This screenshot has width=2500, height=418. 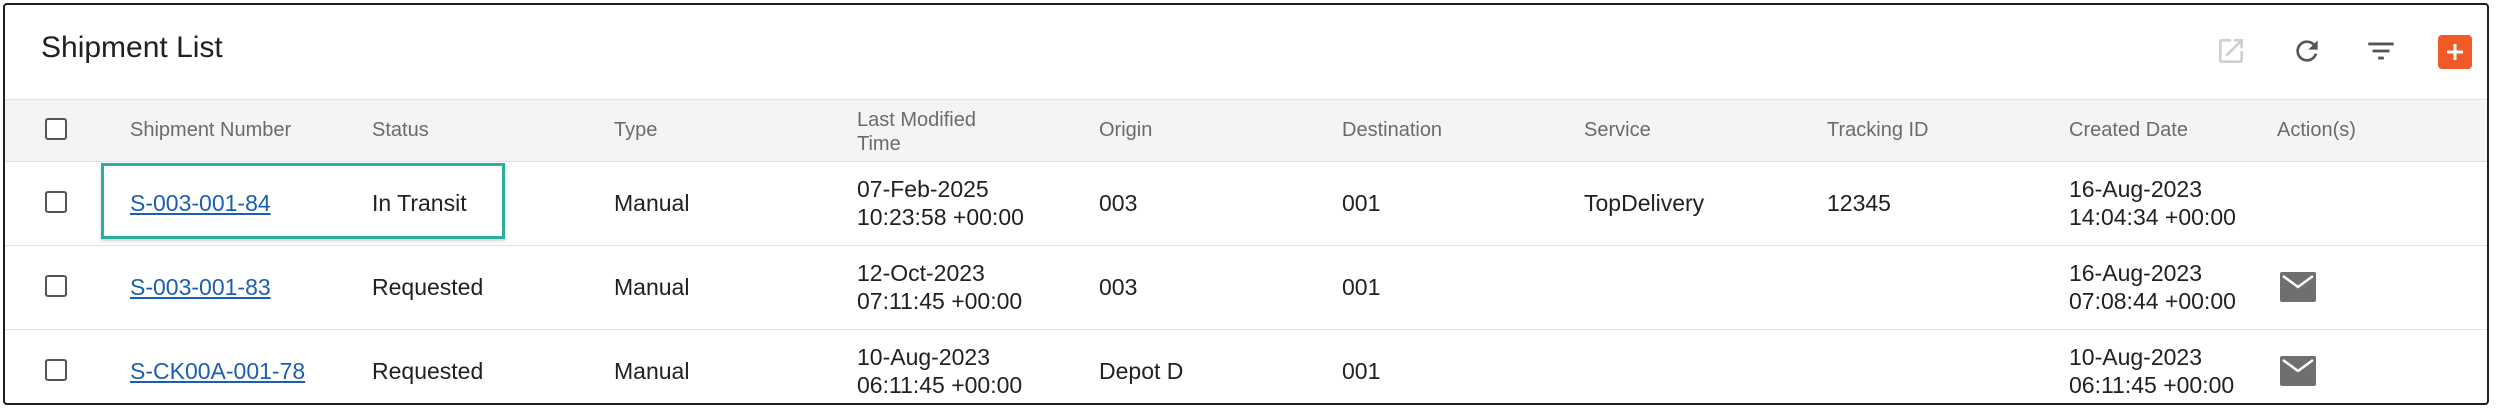 What do you see at coordinates (1644, 203) in the screenshot?
I see `service-cell: TopDelivery` at bounding box center [1644, 203].